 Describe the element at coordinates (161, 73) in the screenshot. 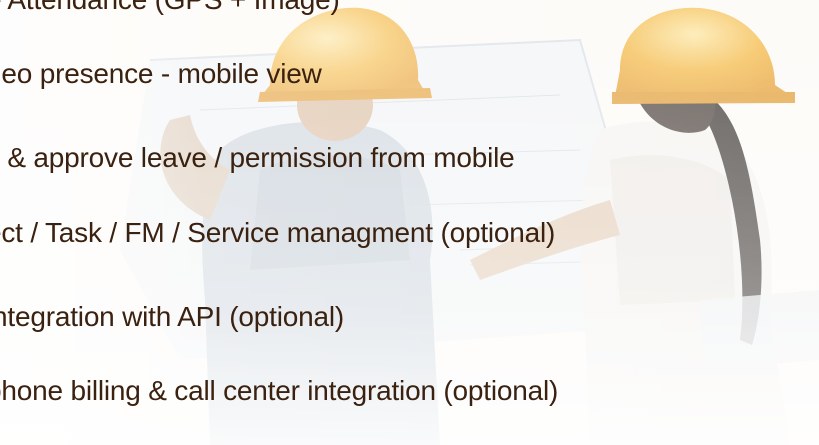

I see `feature-line-geo-presence: geo presence - mobile view` at that location.